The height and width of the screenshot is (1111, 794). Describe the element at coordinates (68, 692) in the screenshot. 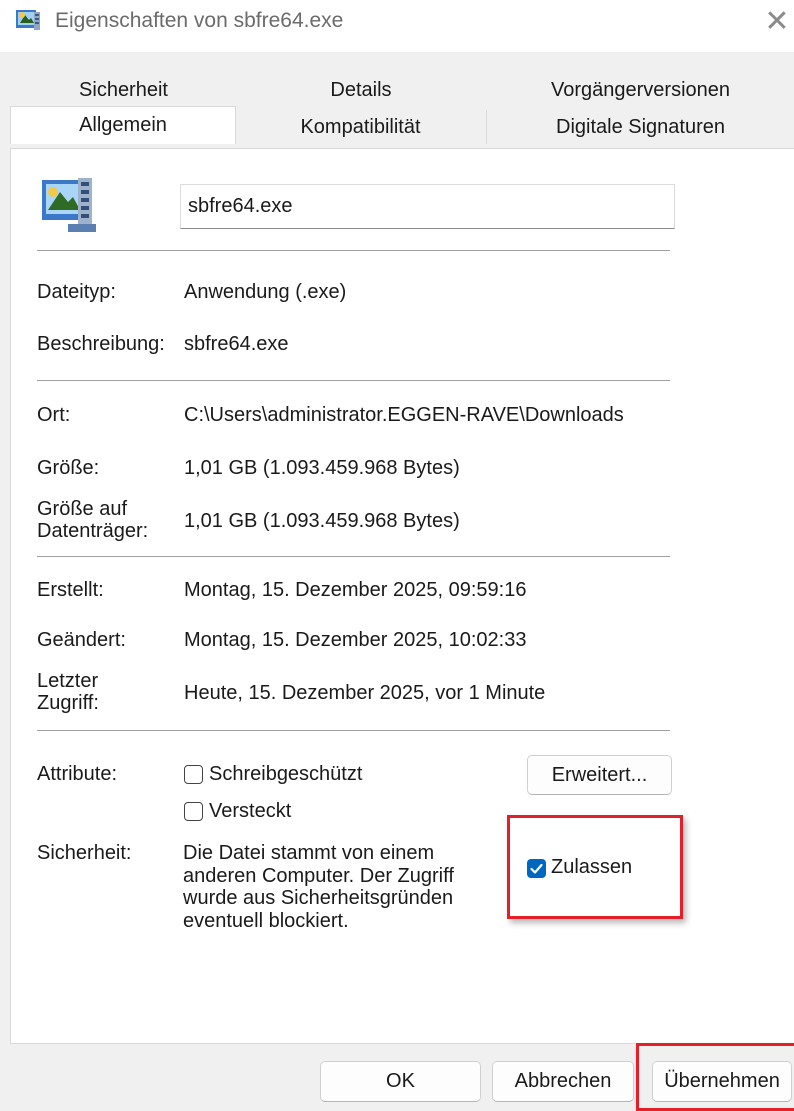

I see `accessed-label: Letzter Zugriff:` at that location.